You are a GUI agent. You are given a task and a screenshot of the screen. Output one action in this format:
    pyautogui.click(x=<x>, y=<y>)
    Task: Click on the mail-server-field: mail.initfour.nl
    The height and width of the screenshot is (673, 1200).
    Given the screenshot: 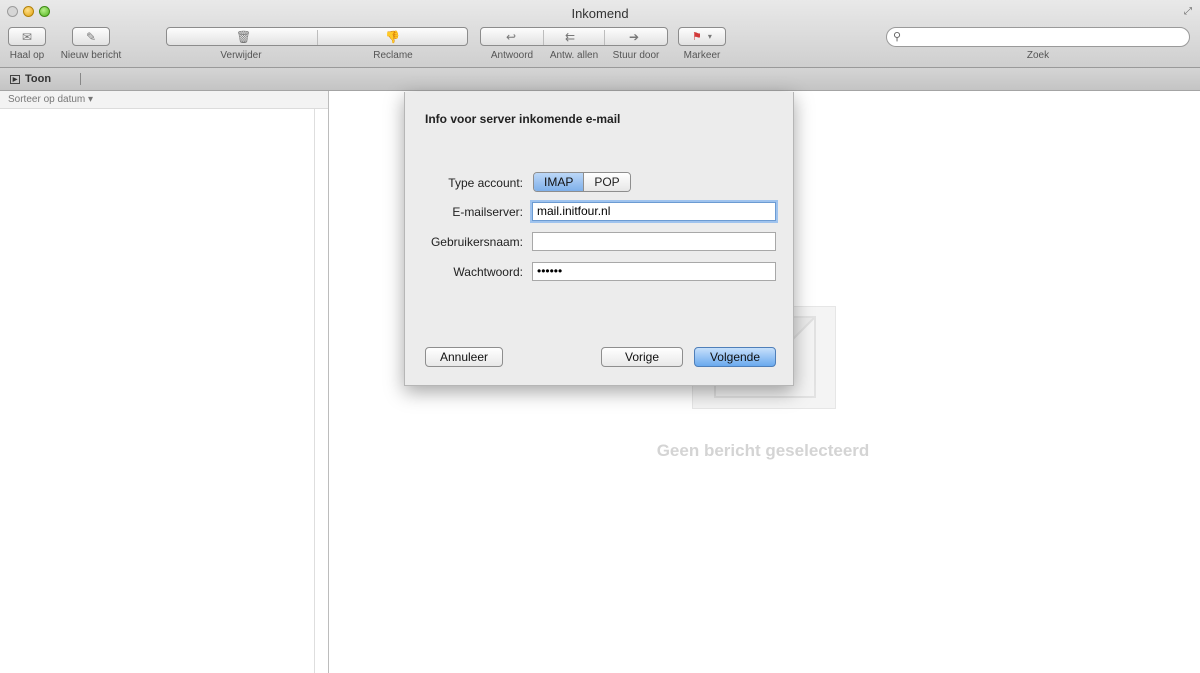 What is the action you would take?
    pyautogui.click(x=654, y=211)
    